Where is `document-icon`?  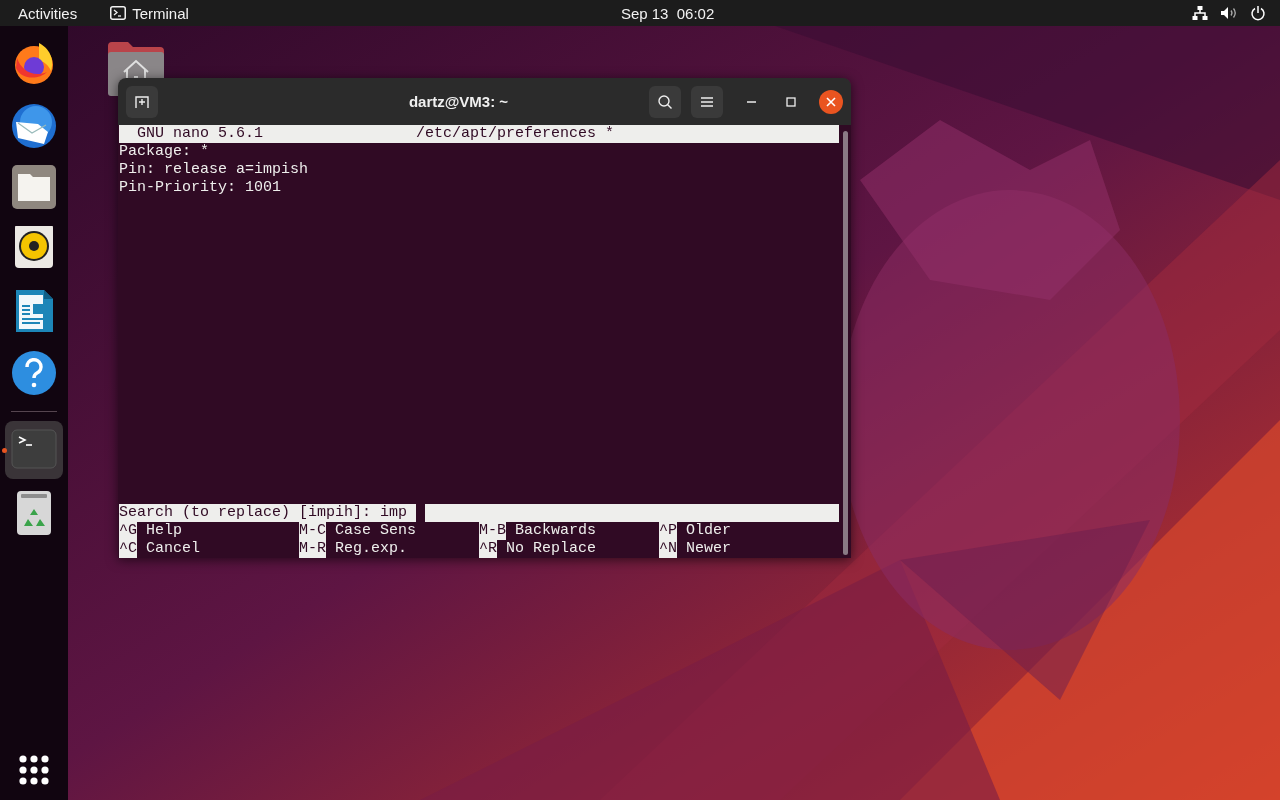 document-icon is located at coordinates (34, 311).